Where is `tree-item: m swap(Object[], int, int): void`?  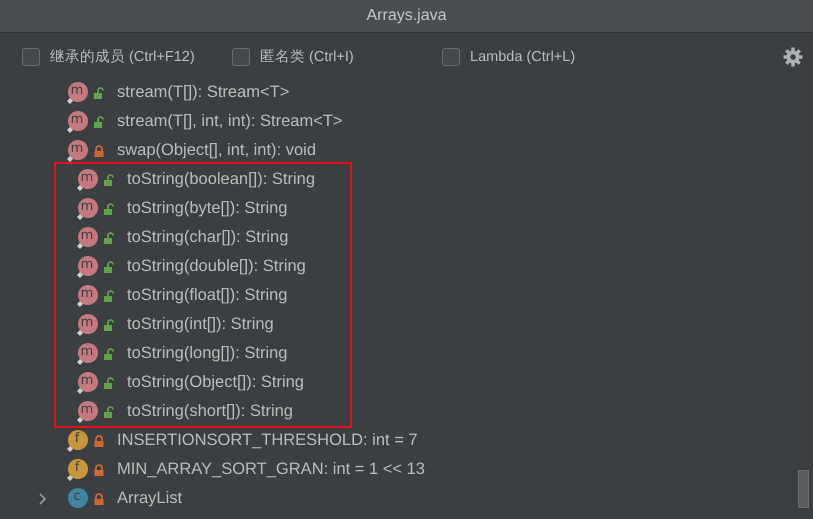 tree-item: m swap(Object[], int, int): void is located at coordinates (406, 150).